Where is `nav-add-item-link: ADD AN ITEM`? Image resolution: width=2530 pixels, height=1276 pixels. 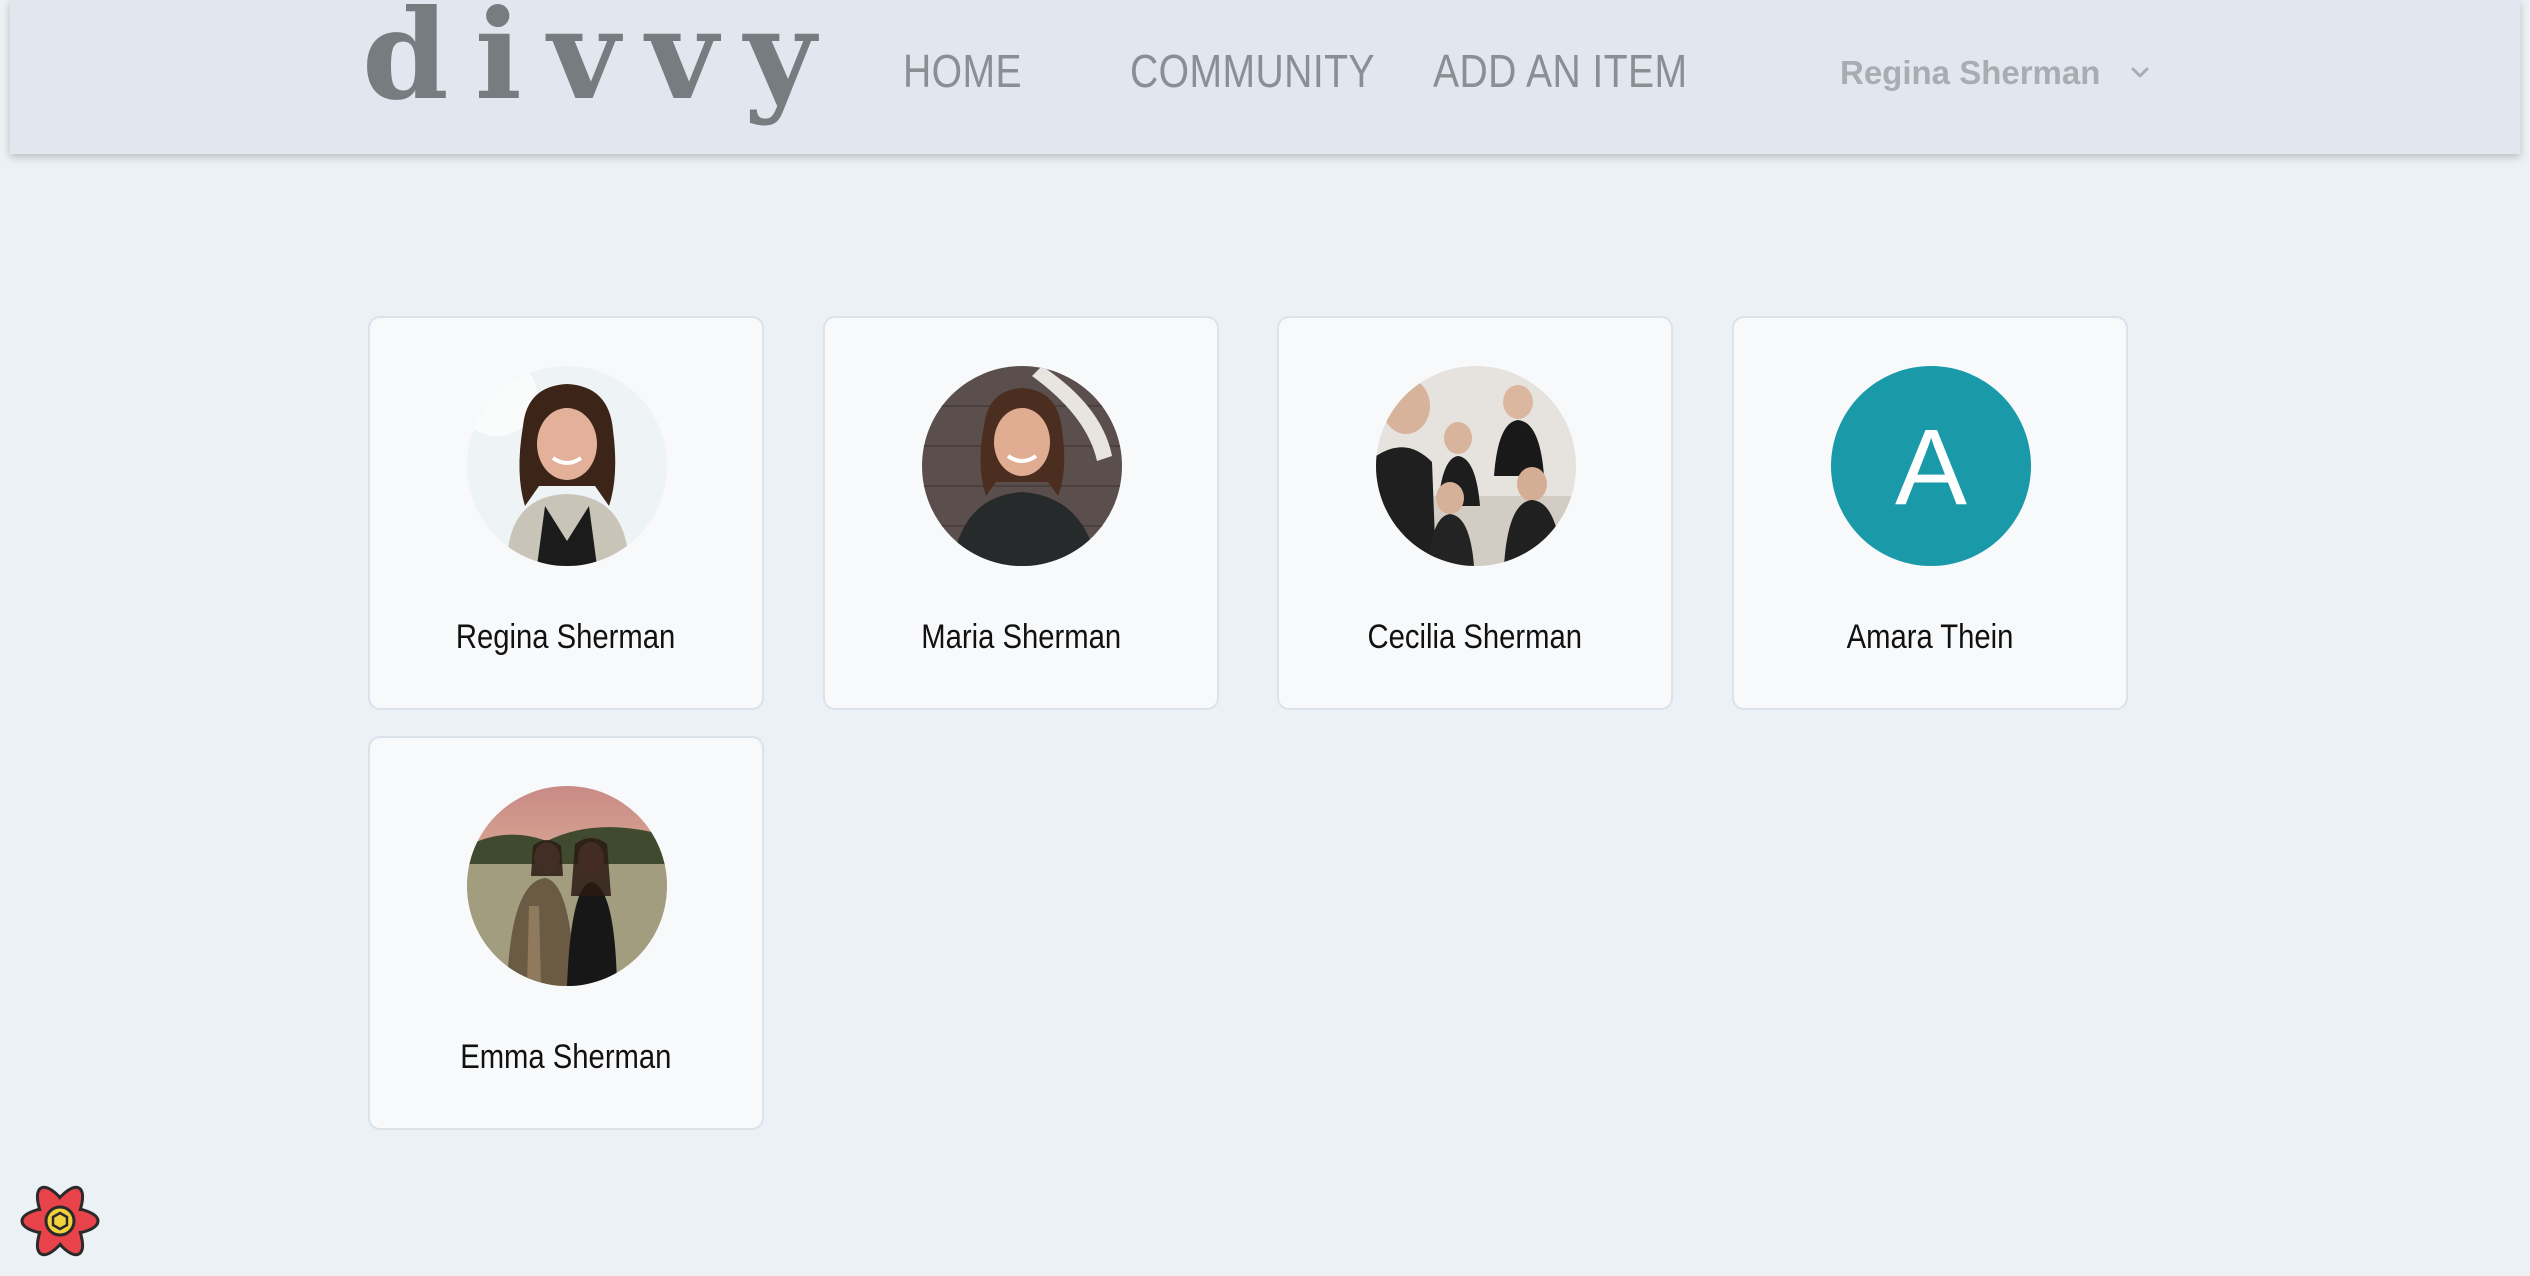 nav-add-item-link: ADD AN ITEM is located at coordinates (1560, 71).